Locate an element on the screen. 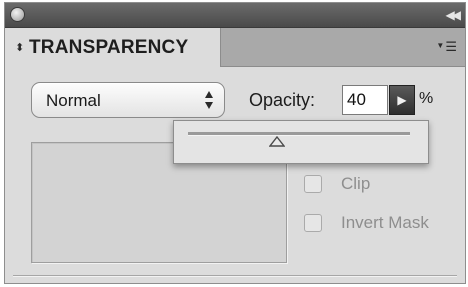 This screenshot has width=468, height=287. collapse-icon: ◀◀ is located at coordinates (454, 15).